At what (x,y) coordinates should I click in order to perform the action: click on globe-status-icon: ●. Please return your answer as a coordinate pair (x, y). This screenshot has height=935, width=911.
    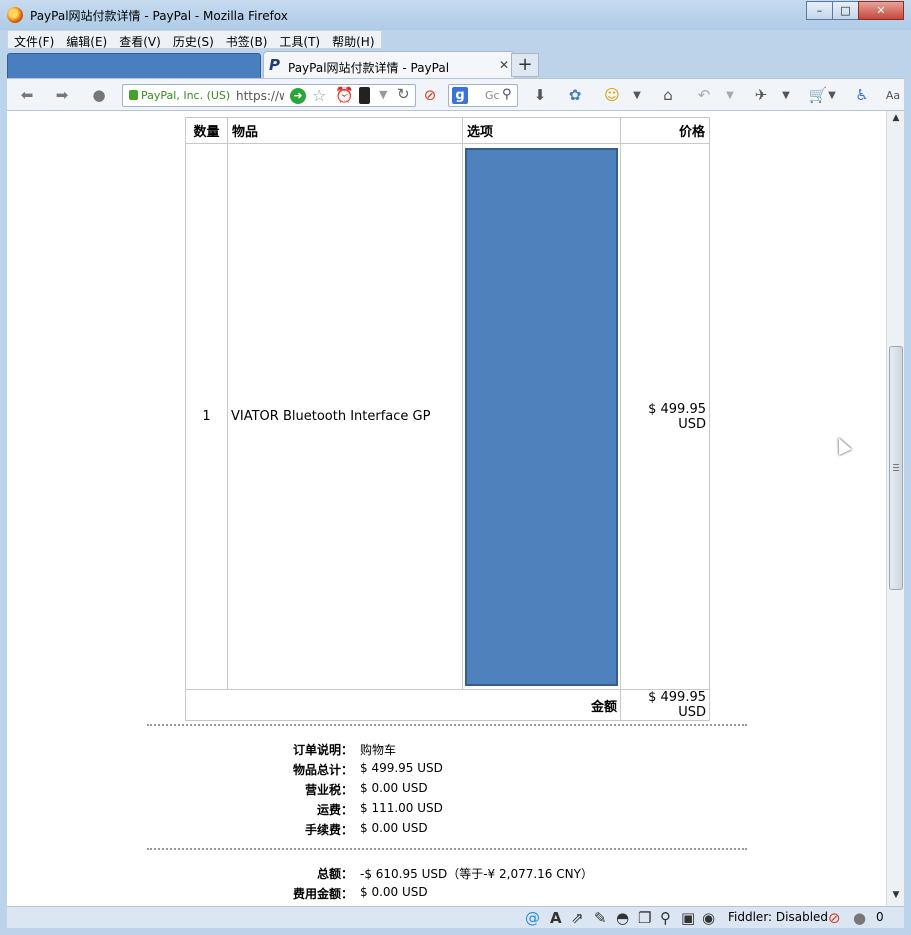
    Looking at the image, I should click on (859, 918).